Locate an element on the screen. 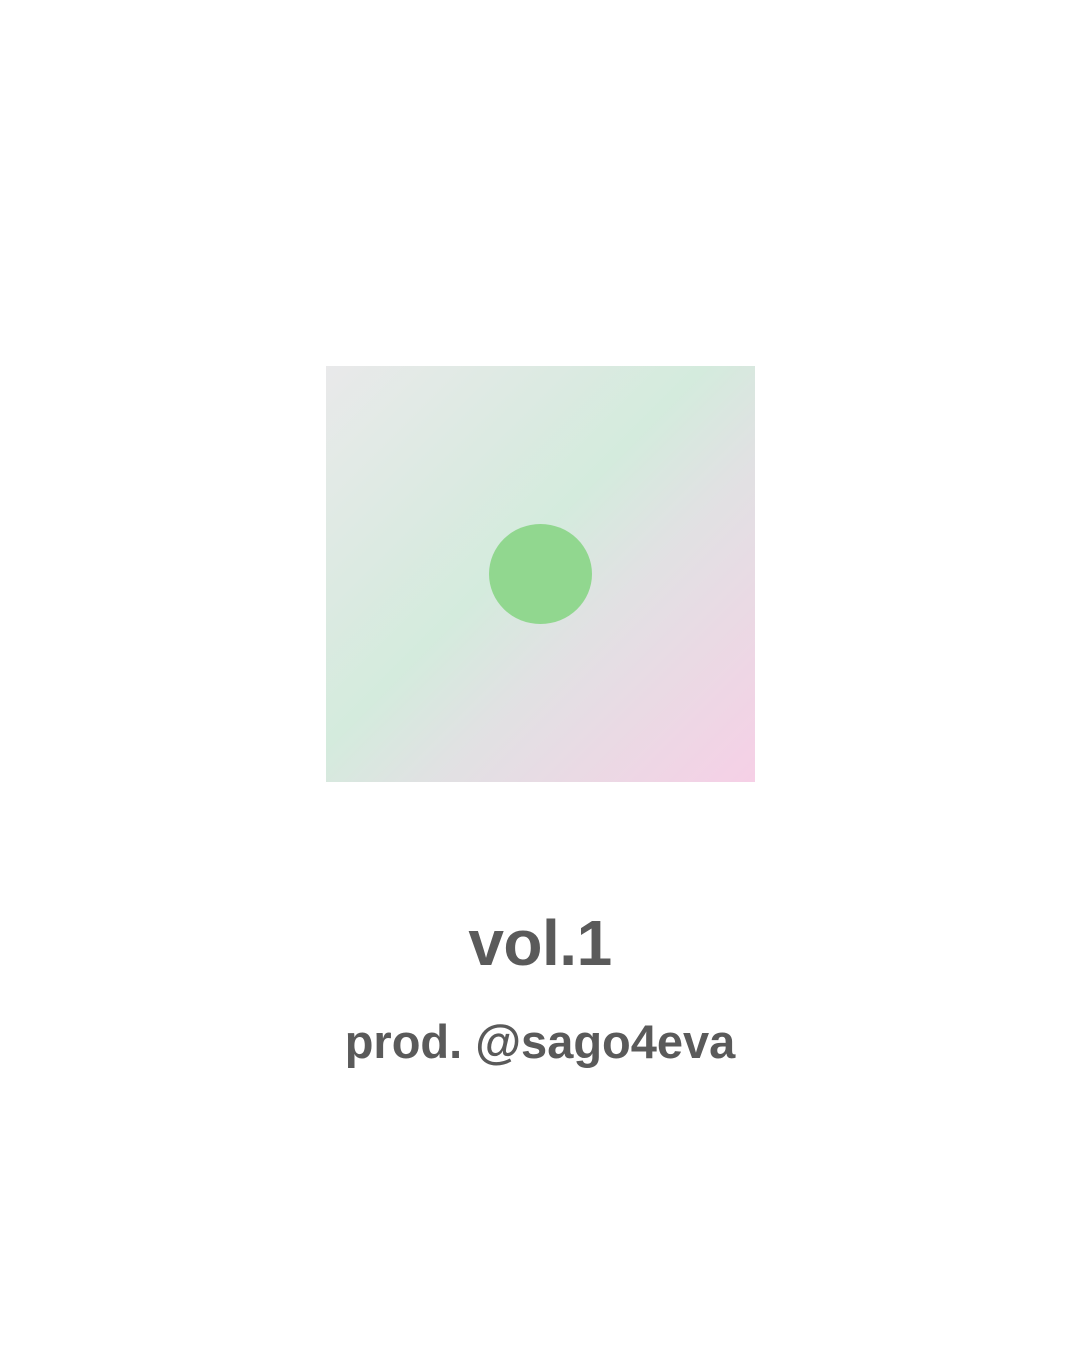 This screenshot has width=1080, height=1349. producer-credit: prod. @sago4eva is located at coordinates (540, 1041).